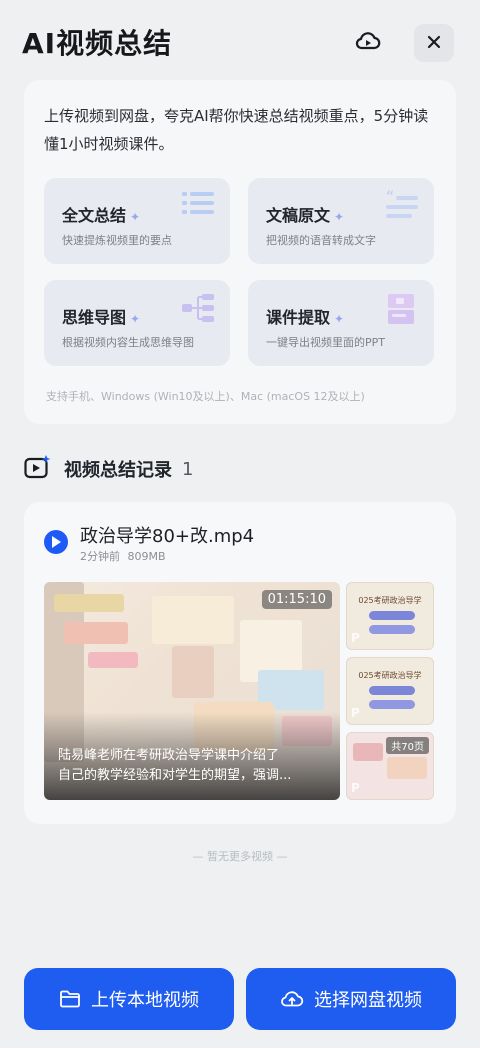 The height and width of the screenshot is (1048, 480). What do you see at coordinates (145, 1000) in the screenshot?
I see `button-label: 上传本地视频` at bounding box center [145, 1000].